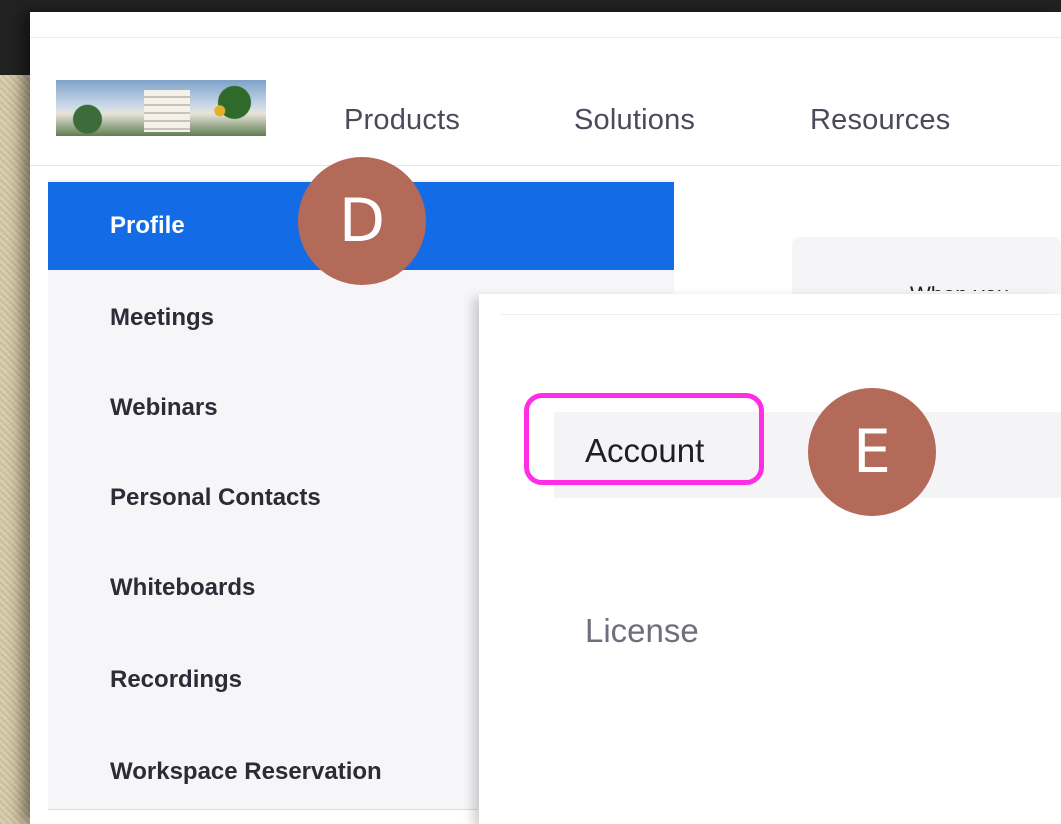 This screenshot has width=1061, height=824. What do you see at coordinates (644, 439) in the screenshot?
I see `account-highlight-box` at bounding box center [644, 439].